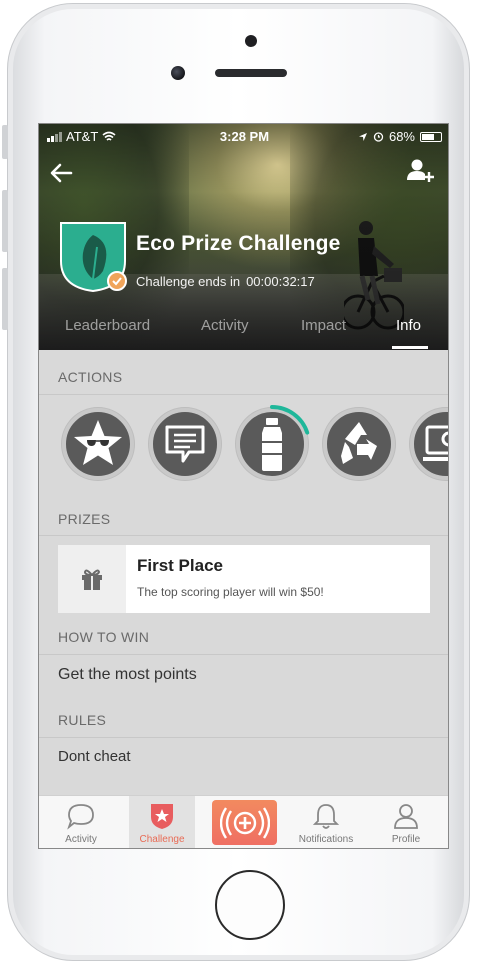  What do you see at coordinates (188, 281) in the screenshot?
I see `ends-label: Challenge ends in` at bounding box center [188, 281].